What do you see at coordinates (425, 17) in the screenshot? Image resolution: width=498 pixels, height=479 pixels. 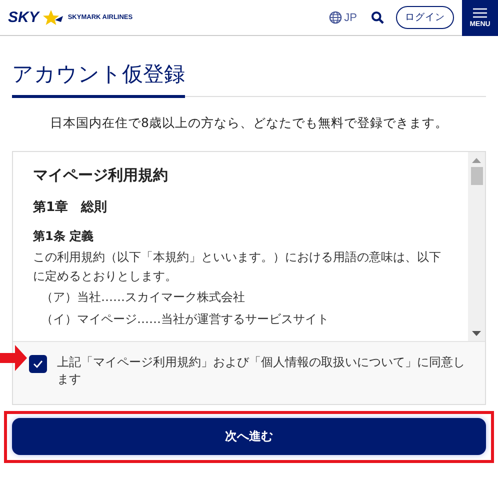 I see `login-button: ログイン` at bounding box center [425, 17].